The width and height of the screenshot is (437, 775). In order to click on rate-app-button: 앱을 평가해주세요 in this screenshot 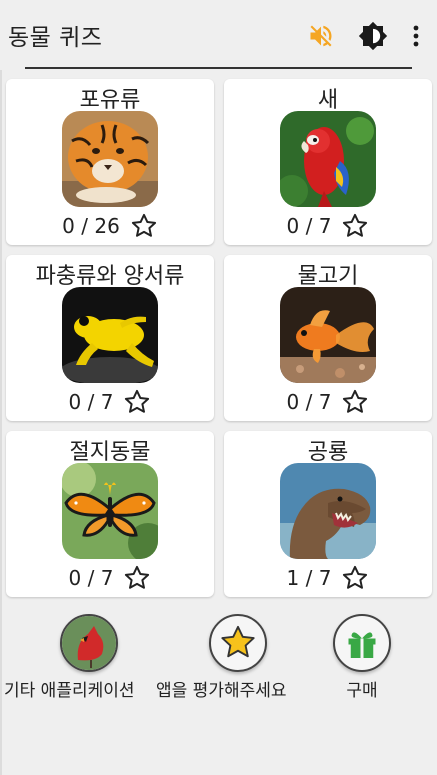, I will do `click(221, 657)`.